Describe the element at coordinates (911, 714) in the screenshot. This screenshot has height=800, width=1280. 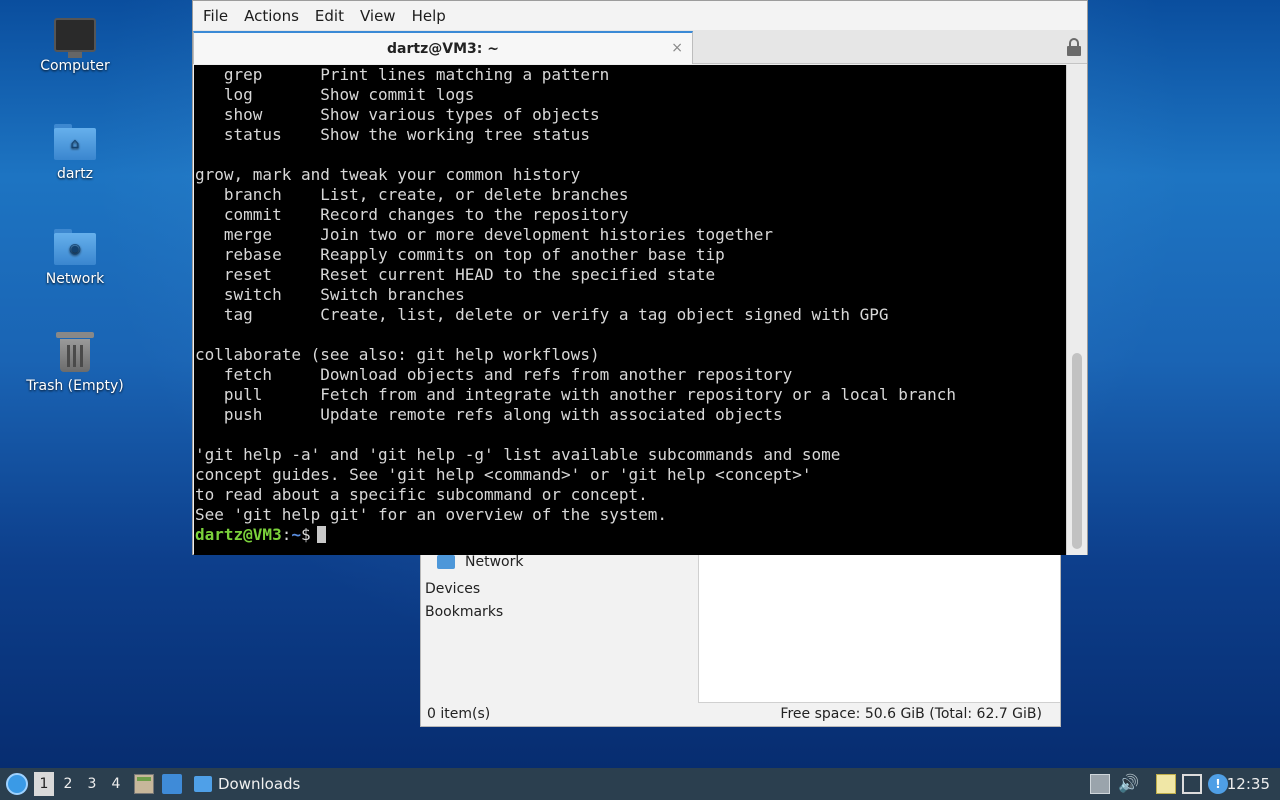
I see `free-space: Free space: 50.6 GiB (Total: 62.7 GiB)` at that location.